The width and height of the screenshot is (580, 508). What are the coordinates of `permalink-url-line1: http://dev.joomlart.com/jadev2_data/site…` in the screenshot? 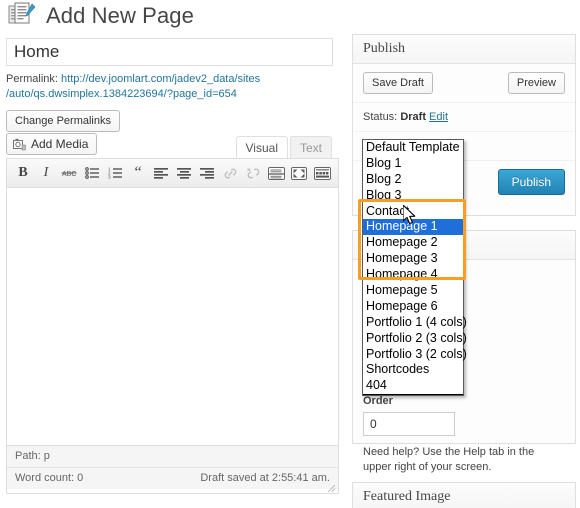 It's located at (160, 79).